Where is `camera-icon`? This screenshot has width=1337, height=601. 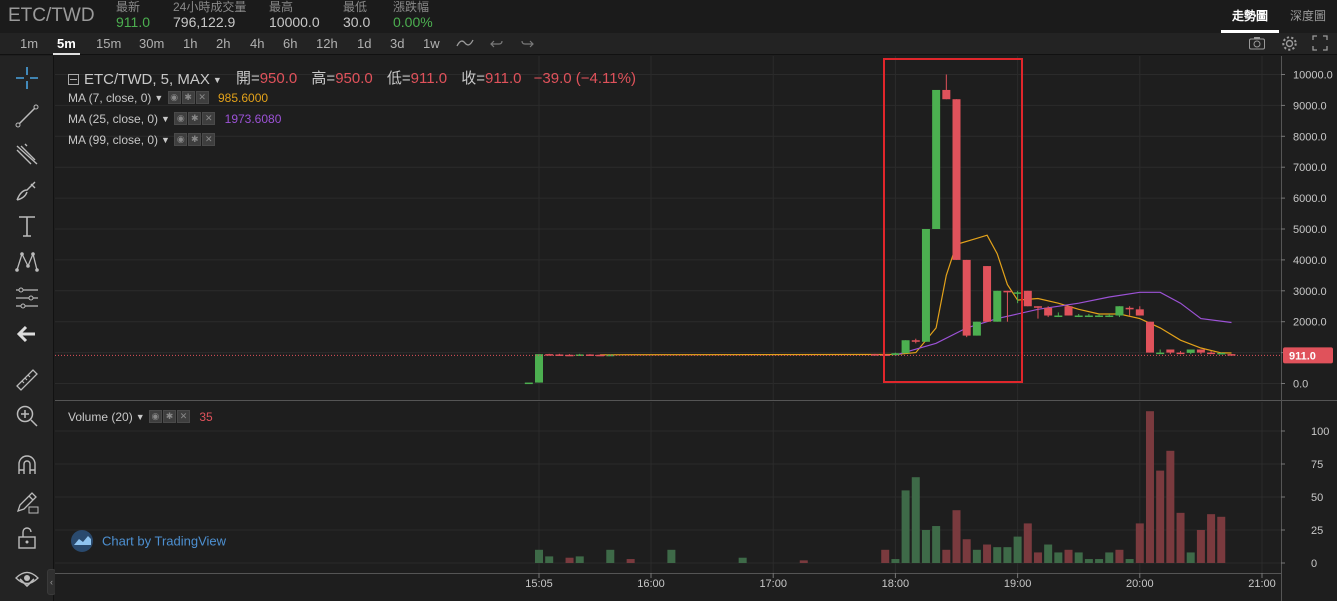 camera-icon is located at coordinates (1257, 43).